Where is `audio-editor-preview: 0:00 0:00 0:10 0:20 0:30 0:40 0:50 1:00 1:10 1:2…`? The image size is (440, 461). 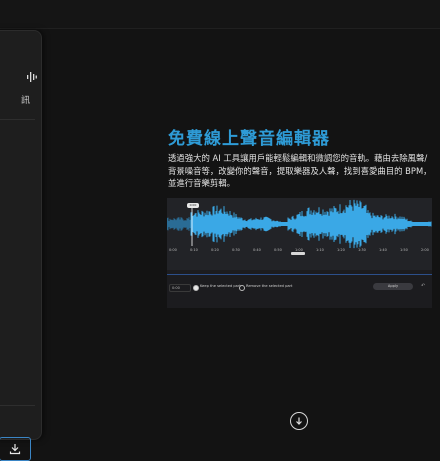 audio-editor-preview: 0:00 0:00 0:10 0:20 0:30 0:40 0:50 1:00 1:10 1:2… is located at coordinates (299, 253).